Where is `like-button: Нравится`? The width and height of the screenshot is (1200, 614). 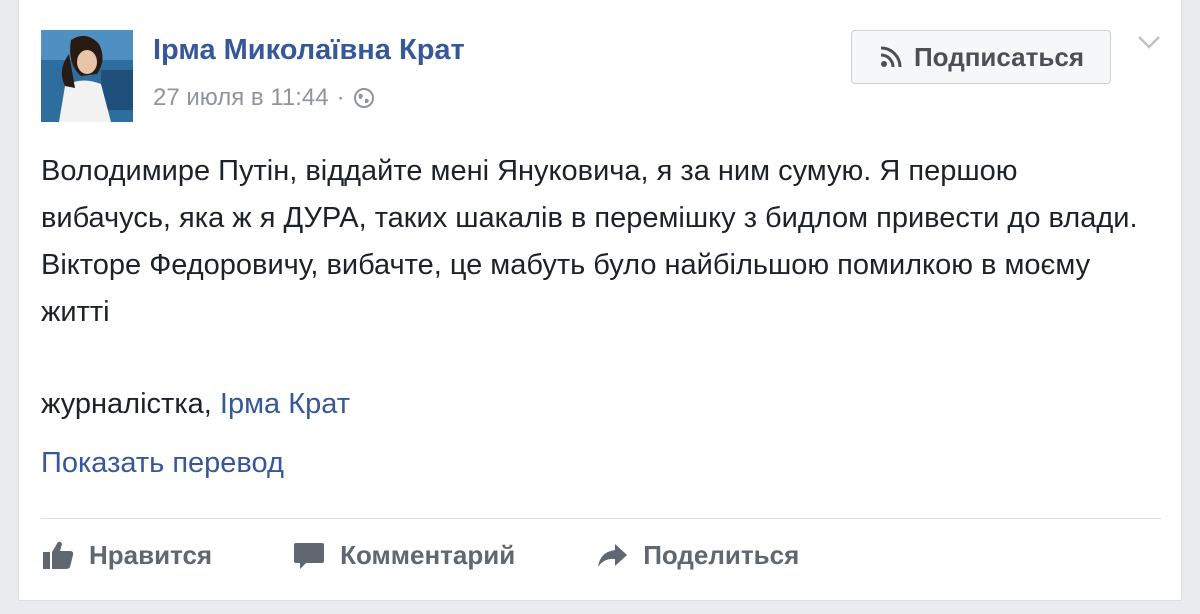
like-button: Нравится is located at coordinates (126, 555).